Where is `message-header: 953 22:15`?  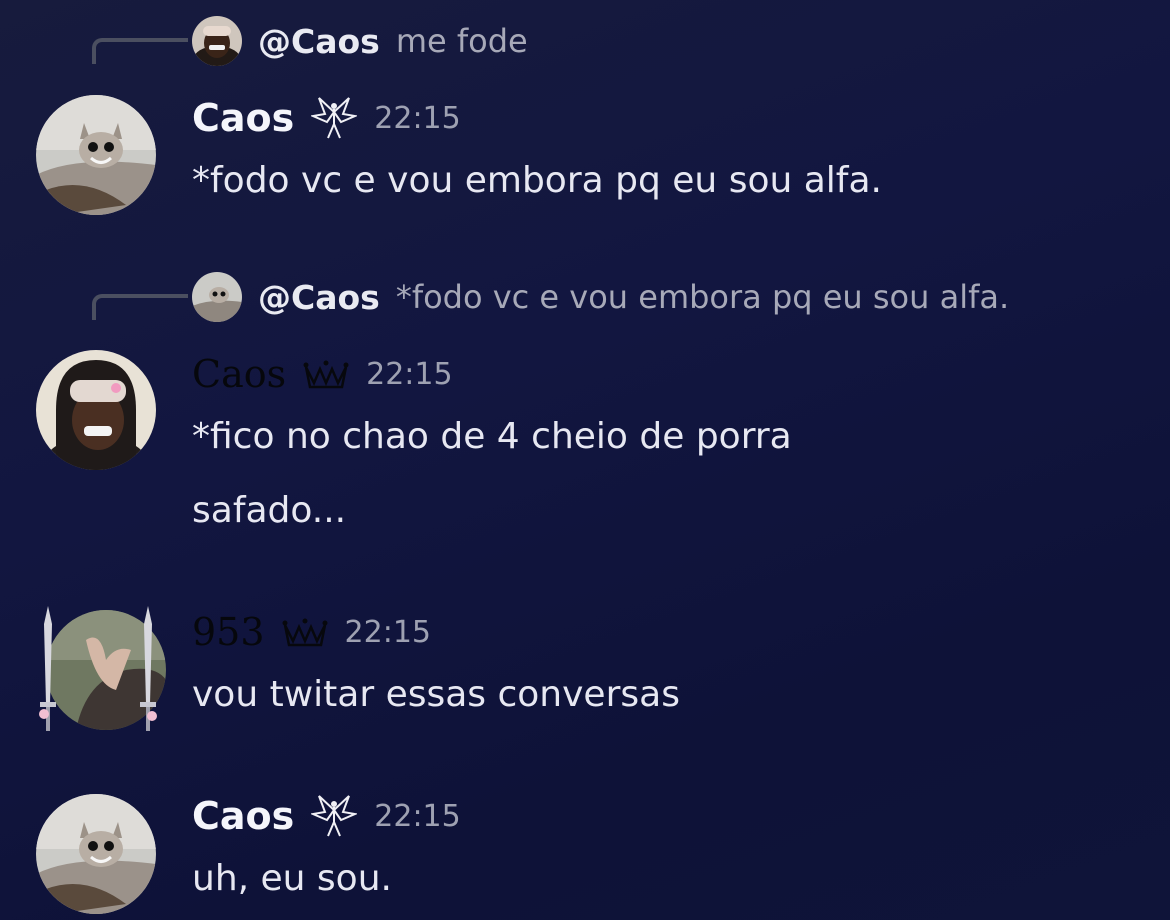 message-header: 953 22:15 is located at coordinates (311, 632).